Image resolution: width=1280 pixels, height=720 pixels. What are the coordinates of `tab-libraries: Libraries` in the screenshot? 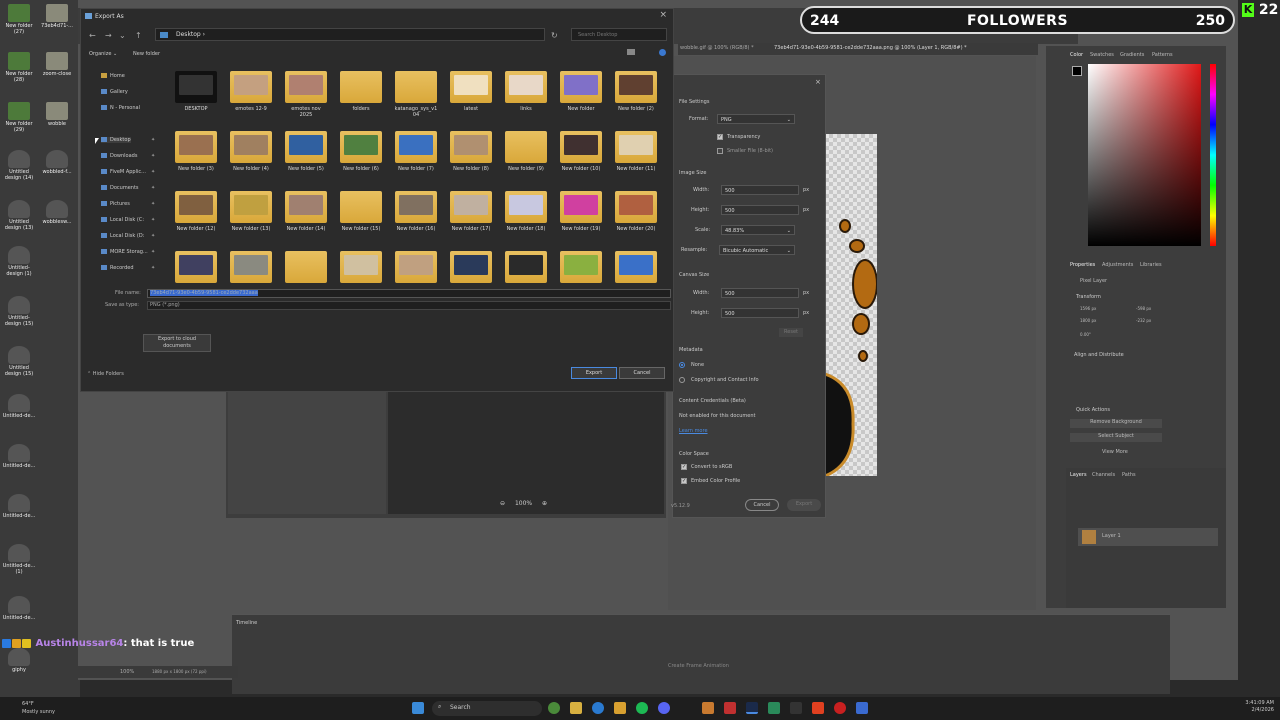 It's located at (1151, 265).